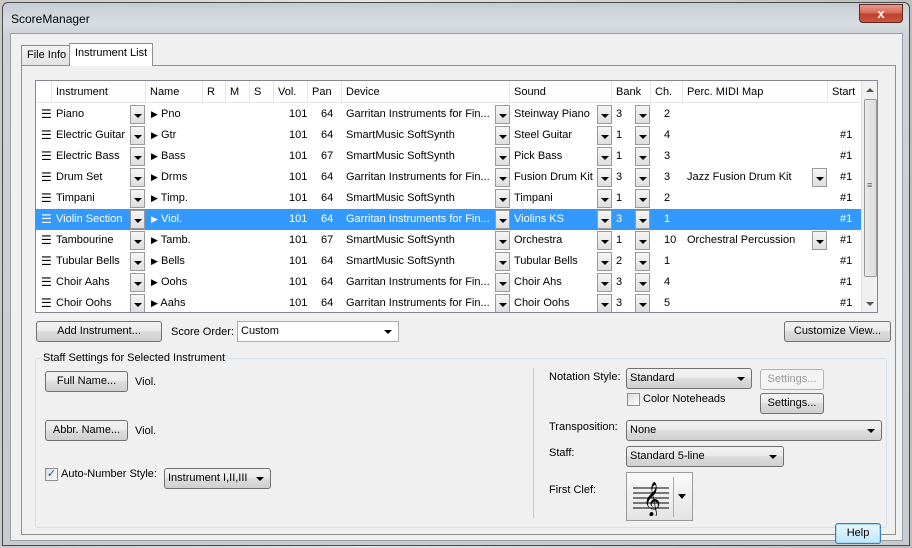  What do you see at coordinates (858, 533) in the screenshot?
I see `help-button: Help` at bounding box center [858, 533].